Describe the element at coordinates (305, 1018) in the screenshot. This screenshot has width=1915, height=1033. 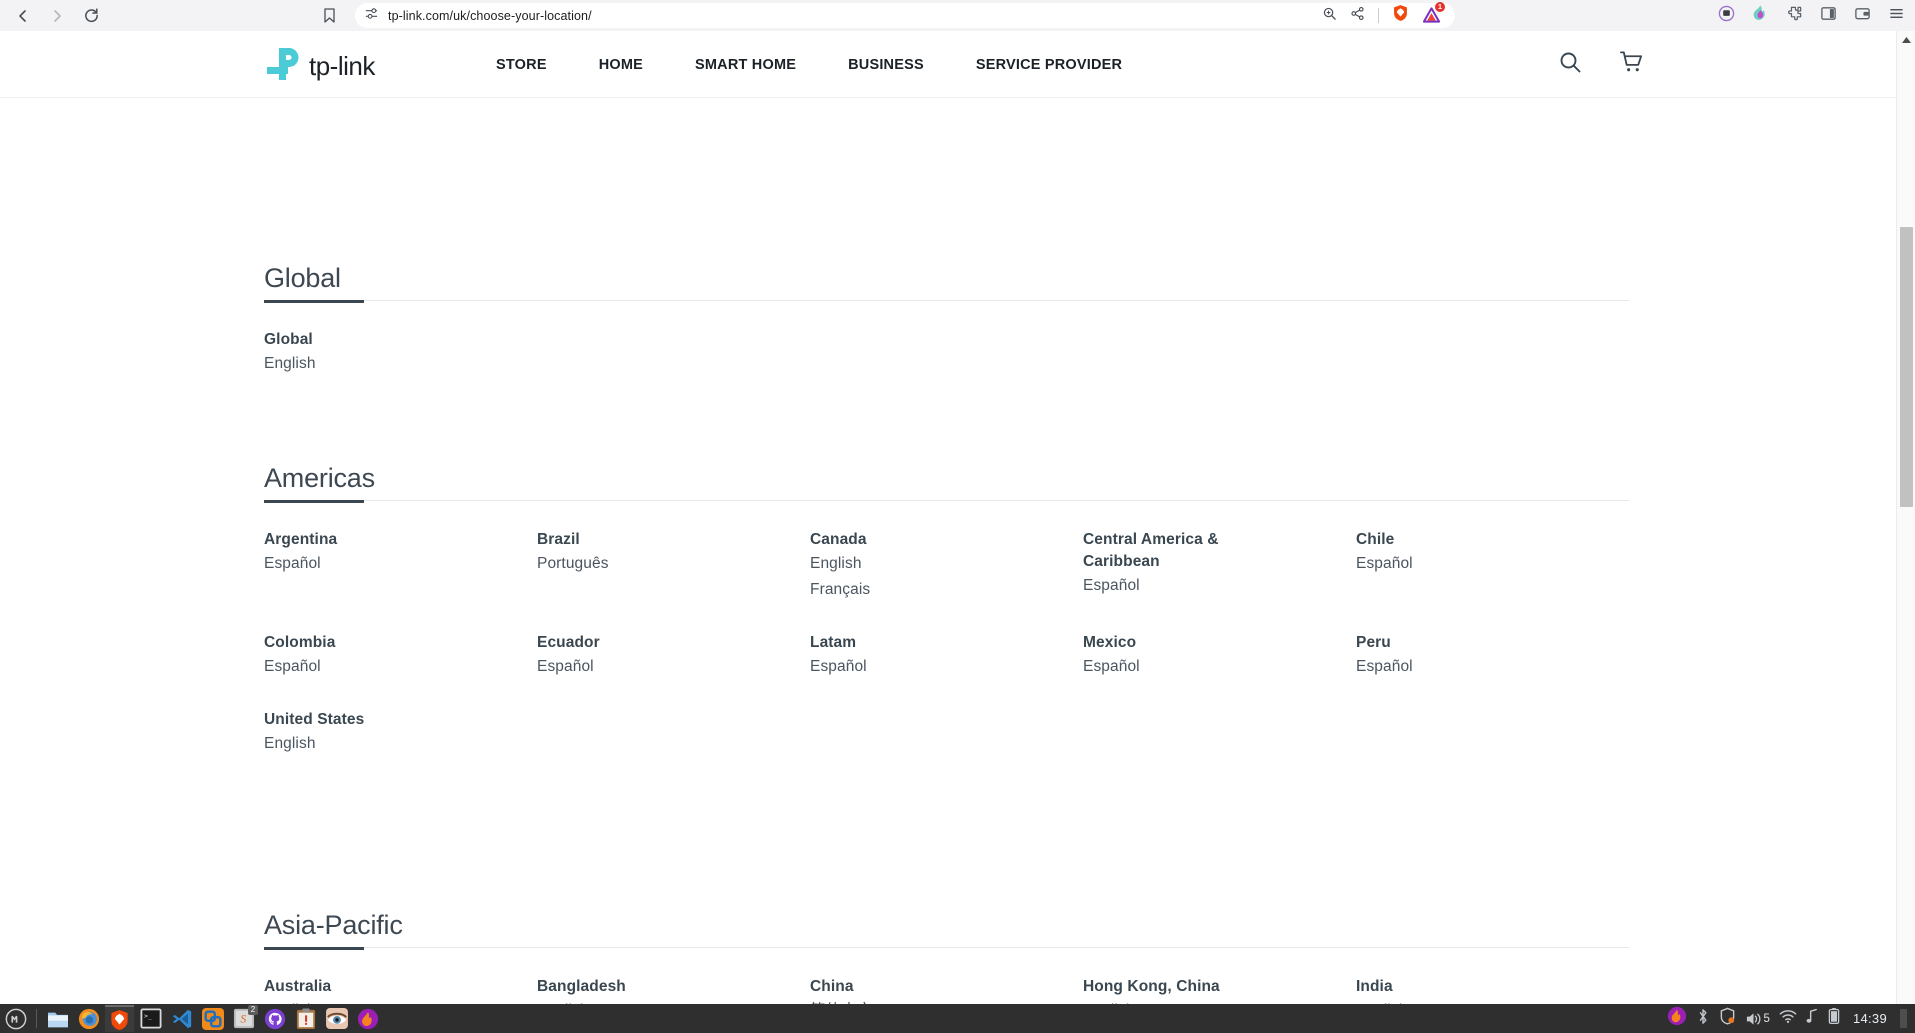
I see `clipboard-alert-icon` at that location.